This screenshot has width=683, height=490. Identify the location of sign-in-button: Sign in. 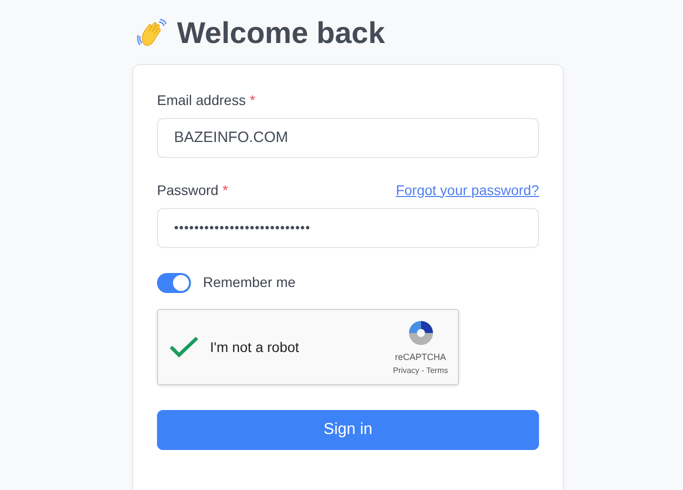
(348, 430).